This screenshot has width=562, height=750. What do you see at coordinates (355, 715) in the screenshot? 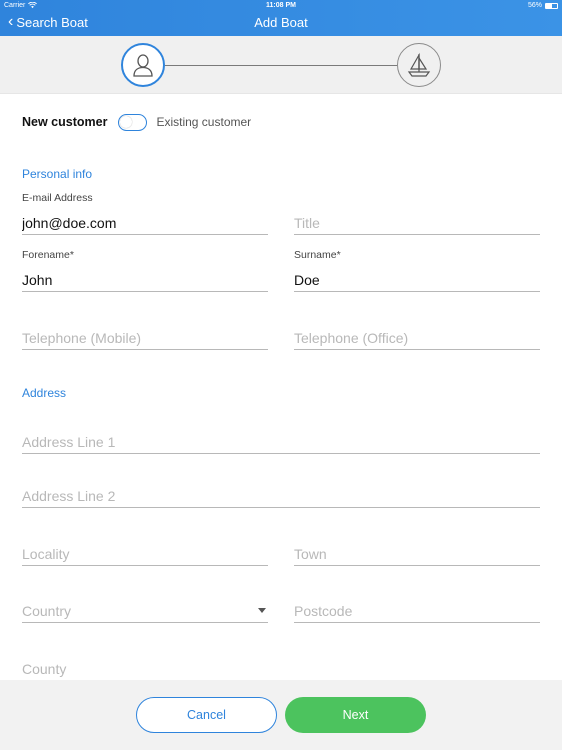
I see `next-button: Next` at bounding box center [355, 715].